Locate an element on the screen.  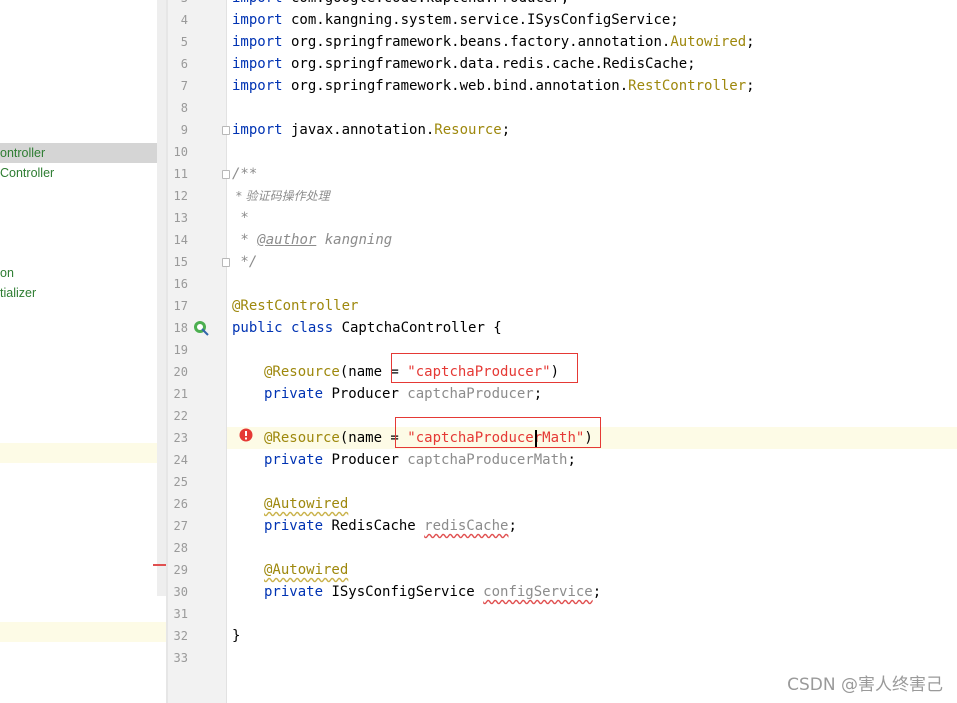
line-number: 14 is located at coordinates (180, 240).